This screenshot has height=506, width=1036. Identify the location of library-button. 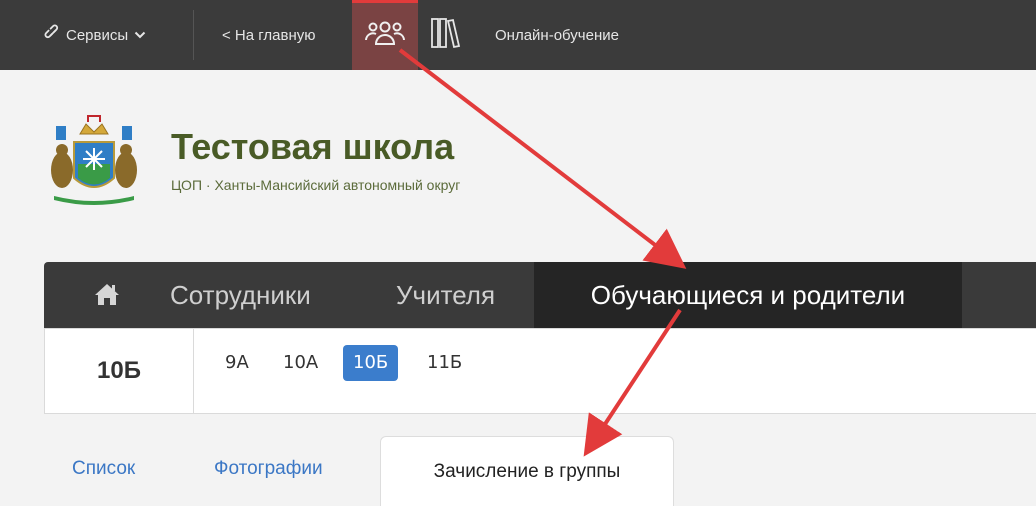
(446, 35).